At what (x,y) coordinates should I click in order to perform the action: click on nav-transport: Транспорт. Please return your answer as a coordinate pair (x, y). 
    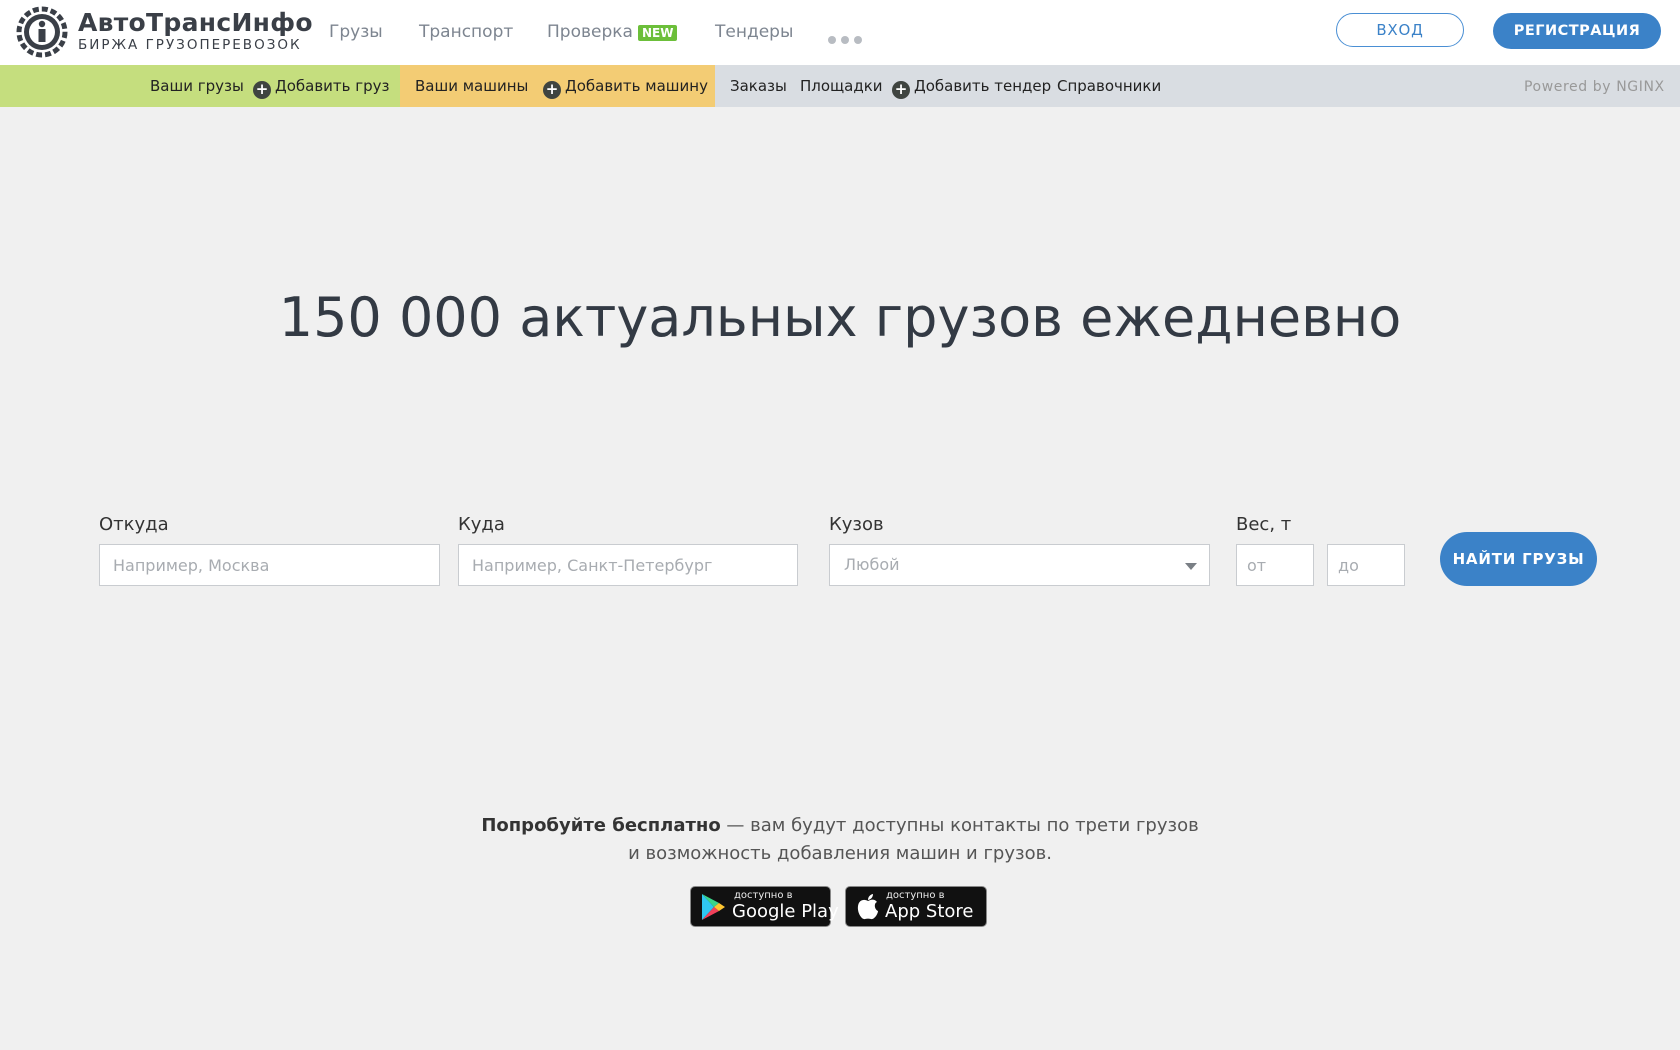
    Looking at the image, I should click on (466, 32).